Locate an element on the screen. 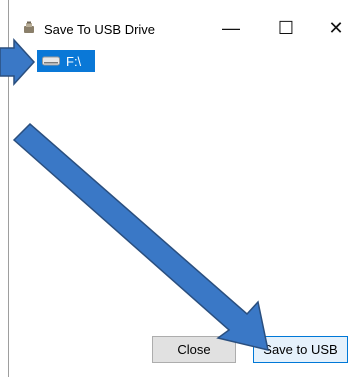 This screenshot has height=377, width=359. maximize-icon: ☐ is located at coordinates (286, 27).